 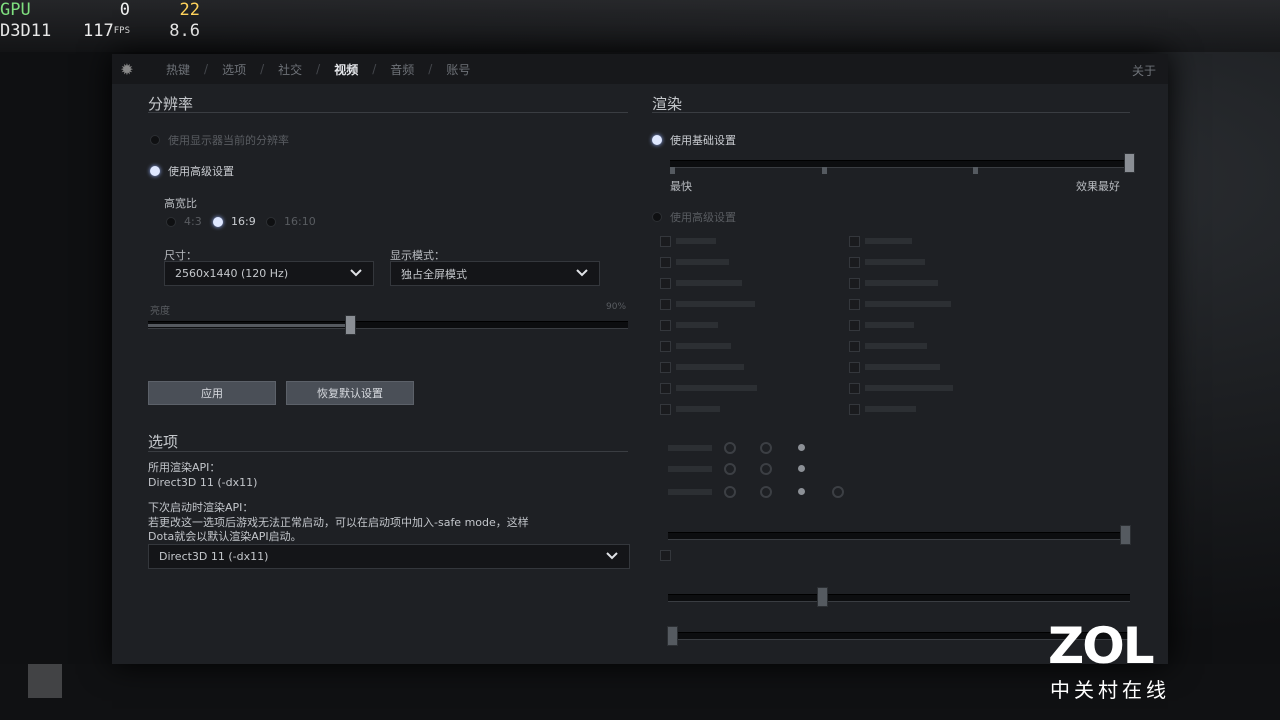 What do you see at coordinates (703, 217) in the screenshot?
I see `use-advanced-render-label: 使用高级设置` at bounding box center [703, 217].